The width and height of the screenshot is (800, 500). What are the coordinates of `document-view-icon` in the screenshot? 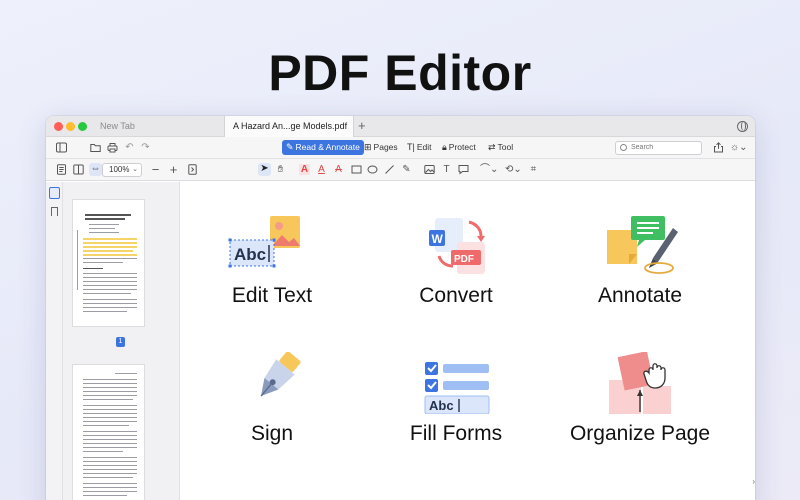 It's located at (61, 169).